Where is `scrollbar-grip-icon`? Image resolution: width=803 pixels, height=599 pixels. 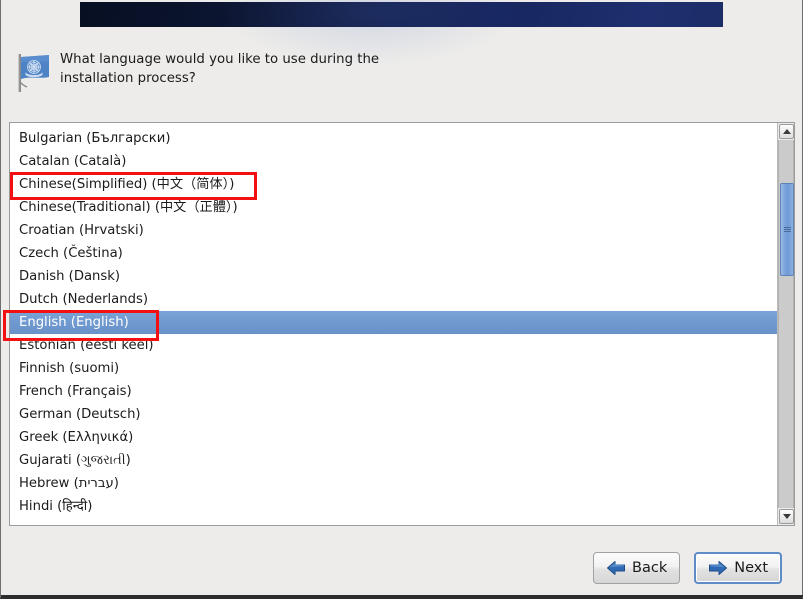
scrollbar-grip-icon is located at coordinates (787, 229).